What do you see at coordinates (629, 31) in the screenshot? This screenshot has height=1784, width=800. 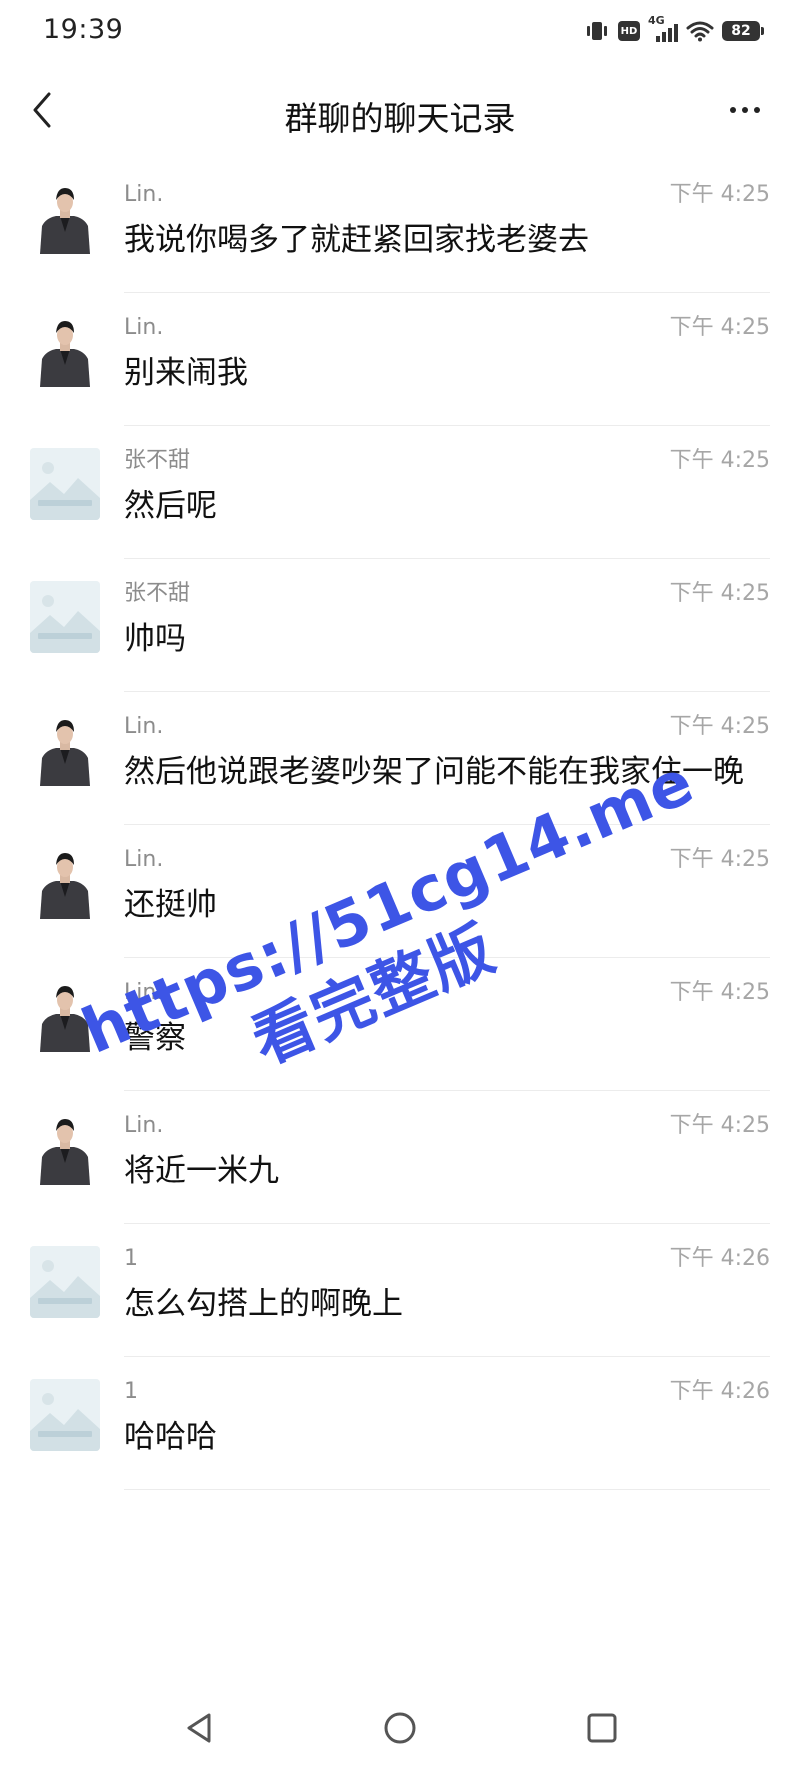 I see `hd-icon: HD` at bounding box center [629, 31].